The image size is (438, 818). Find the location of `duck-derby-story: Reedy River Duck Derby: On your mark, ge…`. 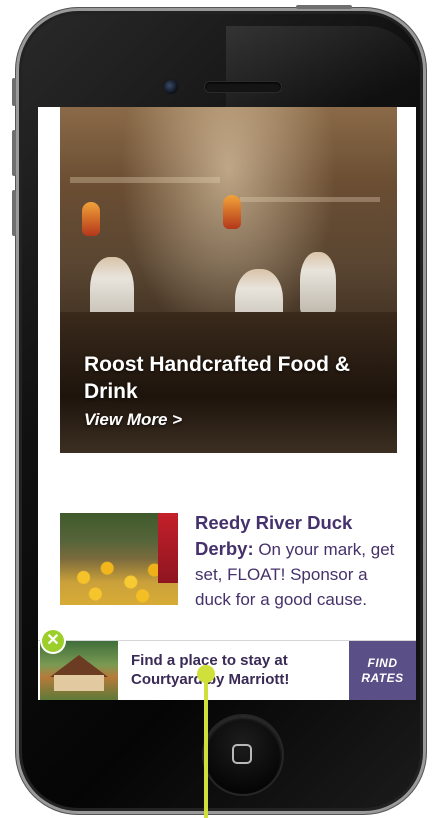

duck-derby-story: Reedy River Duck Derby: On your mark, ge… is located at coordinates (301, 561).